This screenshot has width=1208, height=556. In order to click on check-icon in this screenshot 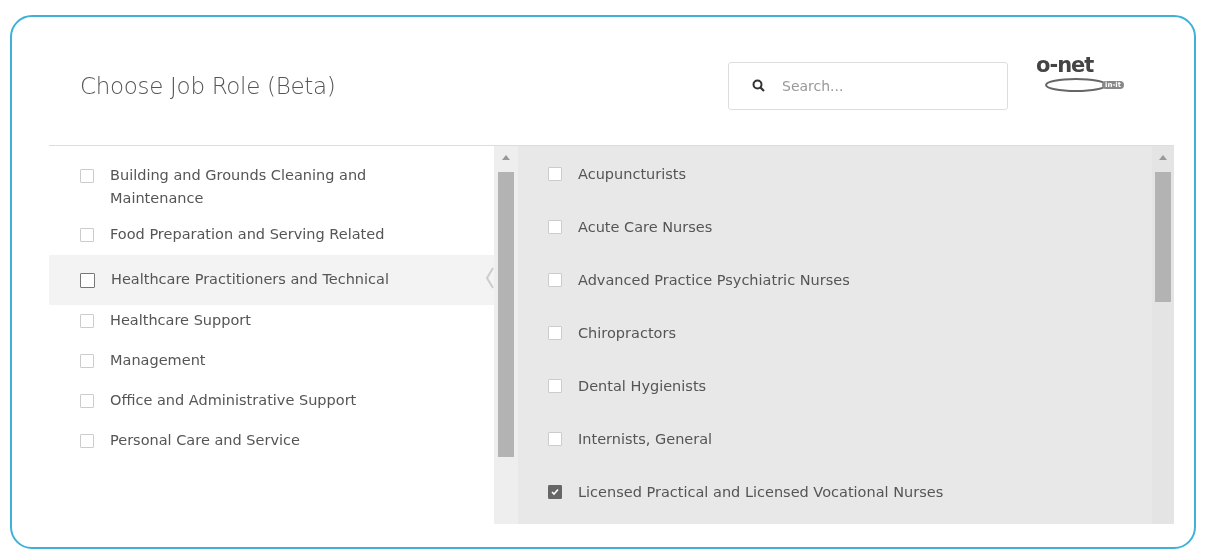, I will do `click(555, 491)`.